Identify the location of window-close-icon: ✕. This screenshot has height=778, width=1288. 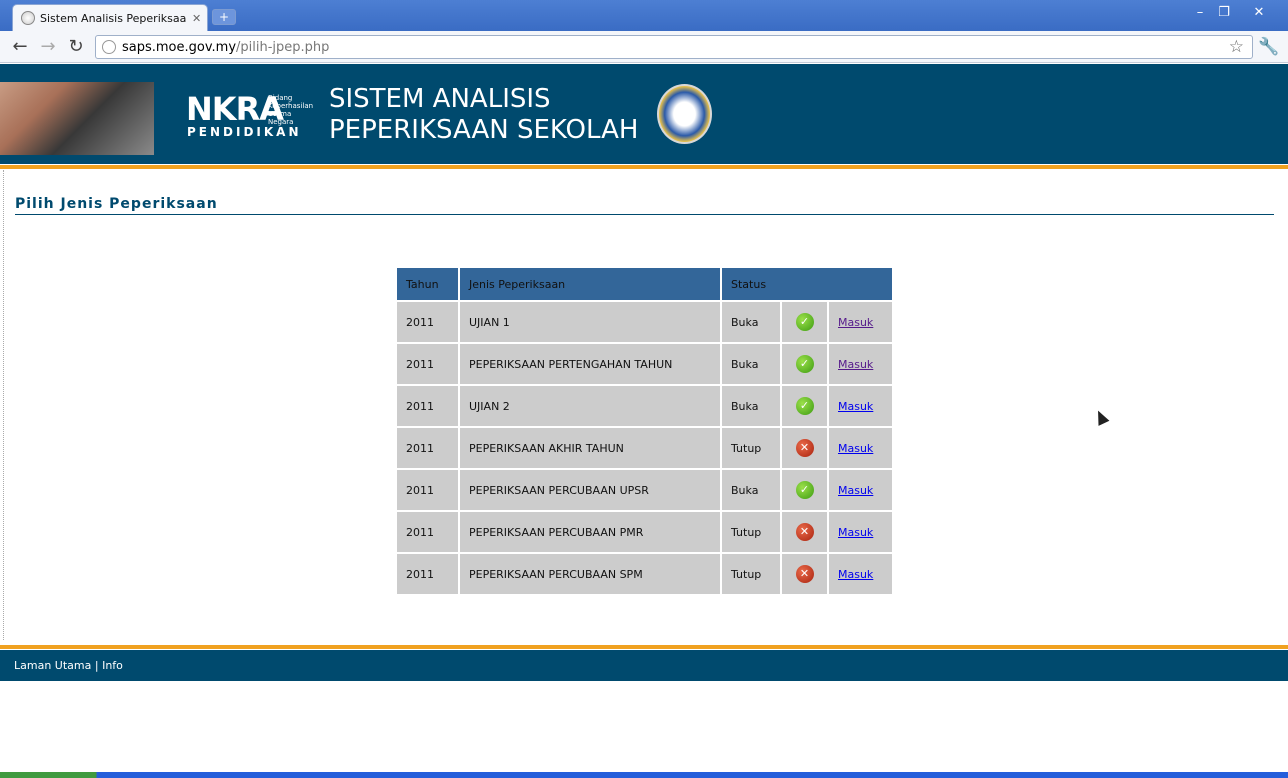
(1259, 12).